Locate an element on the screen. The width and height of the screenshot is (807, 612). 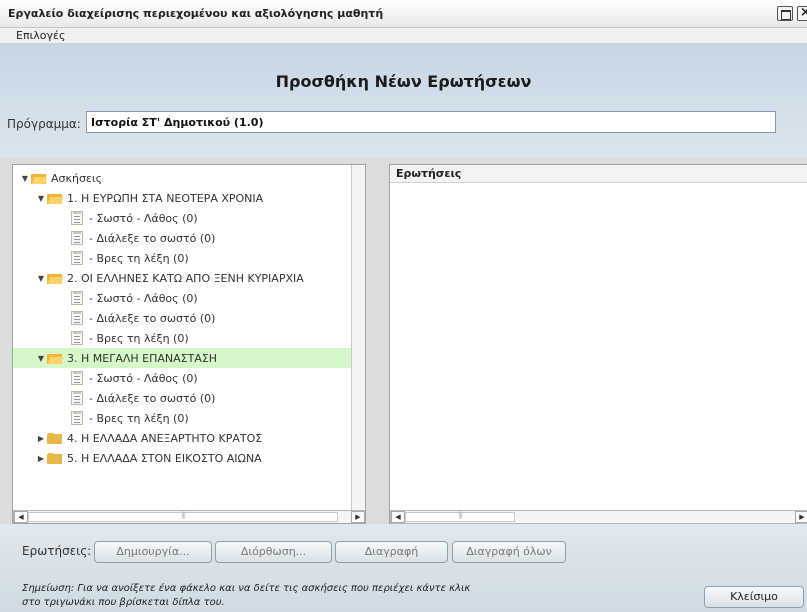
tree-chapter: ▶ 5. Η ΕΛΛΑΔΑ ΣΤΟΝ ΕΙΚΟΣΤΟ ΑΙΩΝΑ is located at coordinates (193, 458).